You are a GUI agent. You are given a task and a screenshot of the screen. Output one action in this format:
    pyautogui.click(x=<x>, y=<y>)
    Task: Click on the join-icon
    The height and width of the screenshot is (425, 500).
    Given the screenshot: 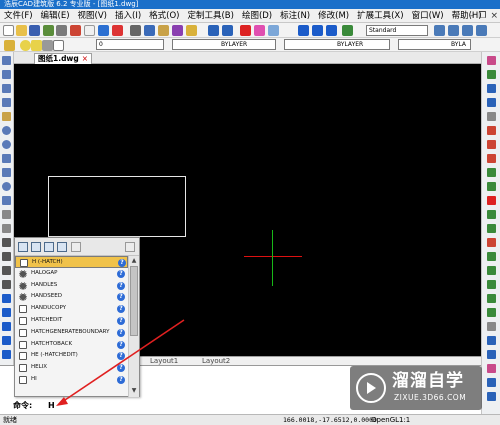 What is the action you would take?
    pyautogui.click(x=491, y=242)
    